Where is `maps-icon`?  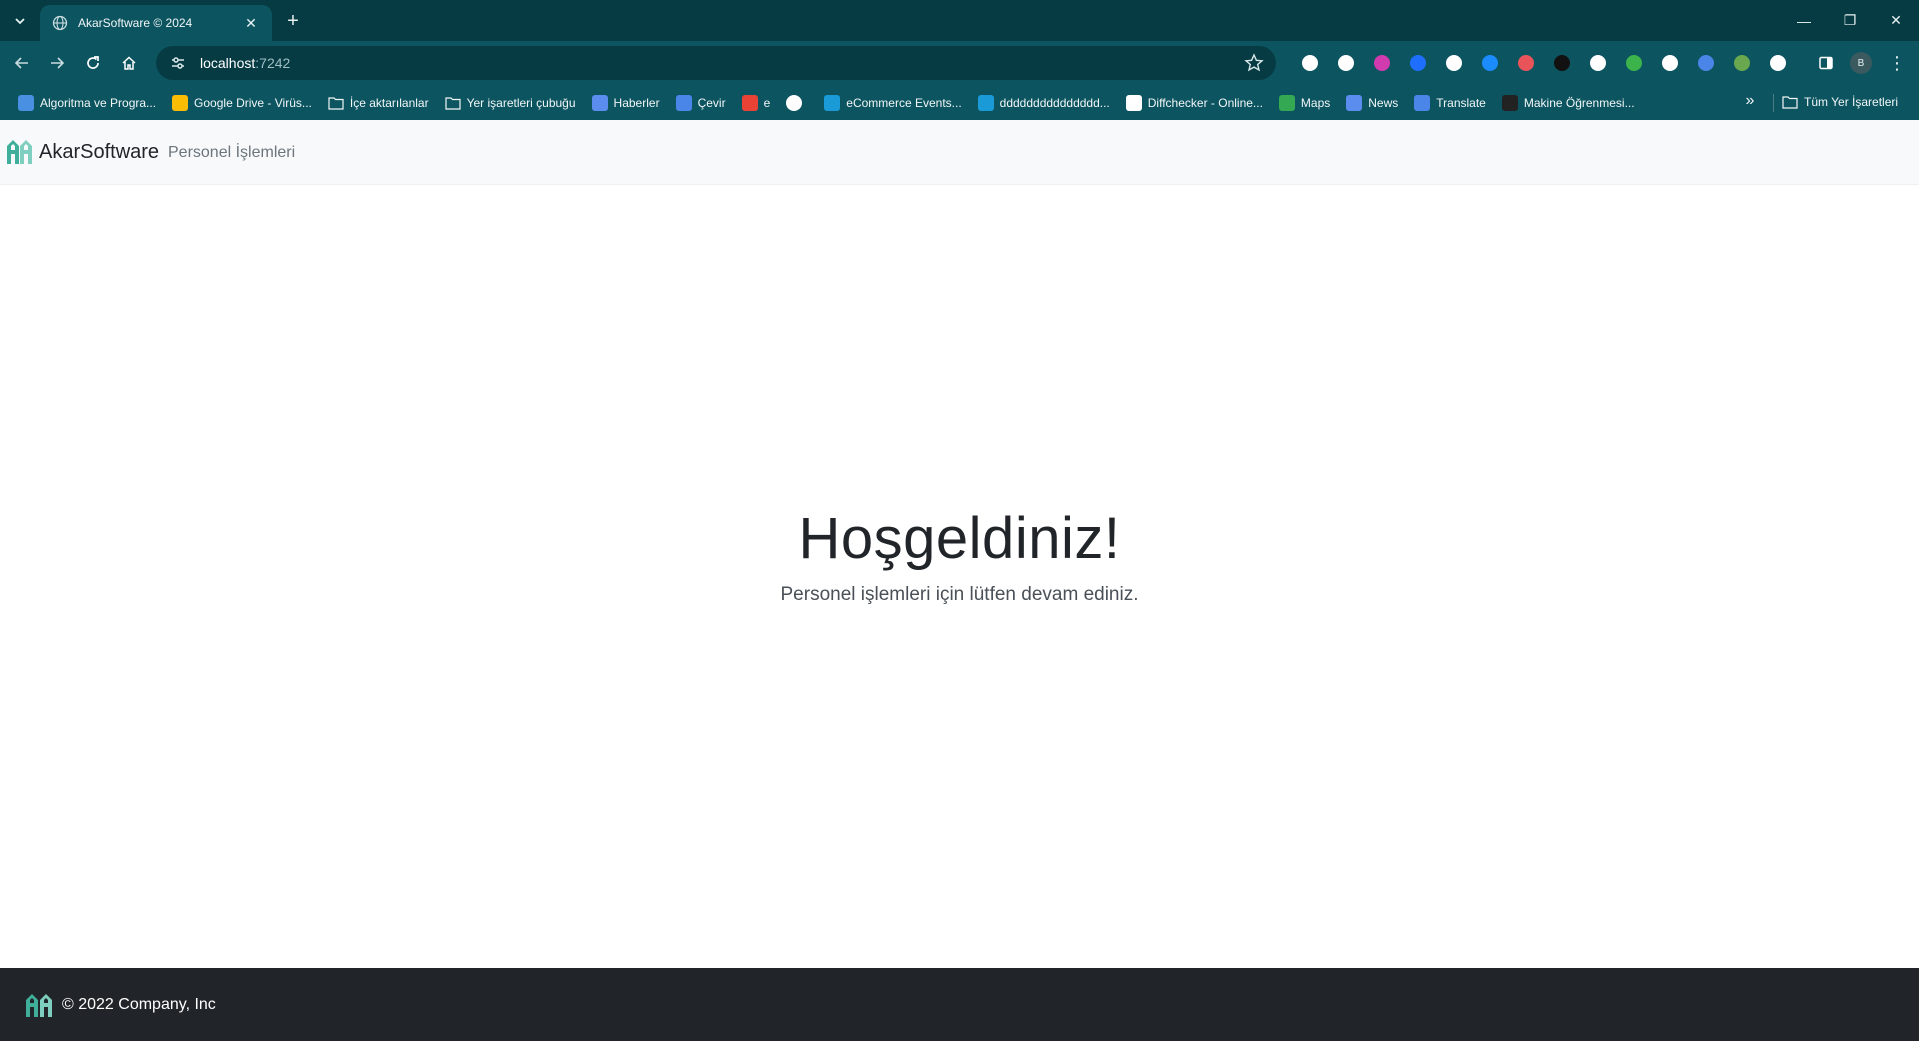 maps-icon is located at coordinates (1286, 102).